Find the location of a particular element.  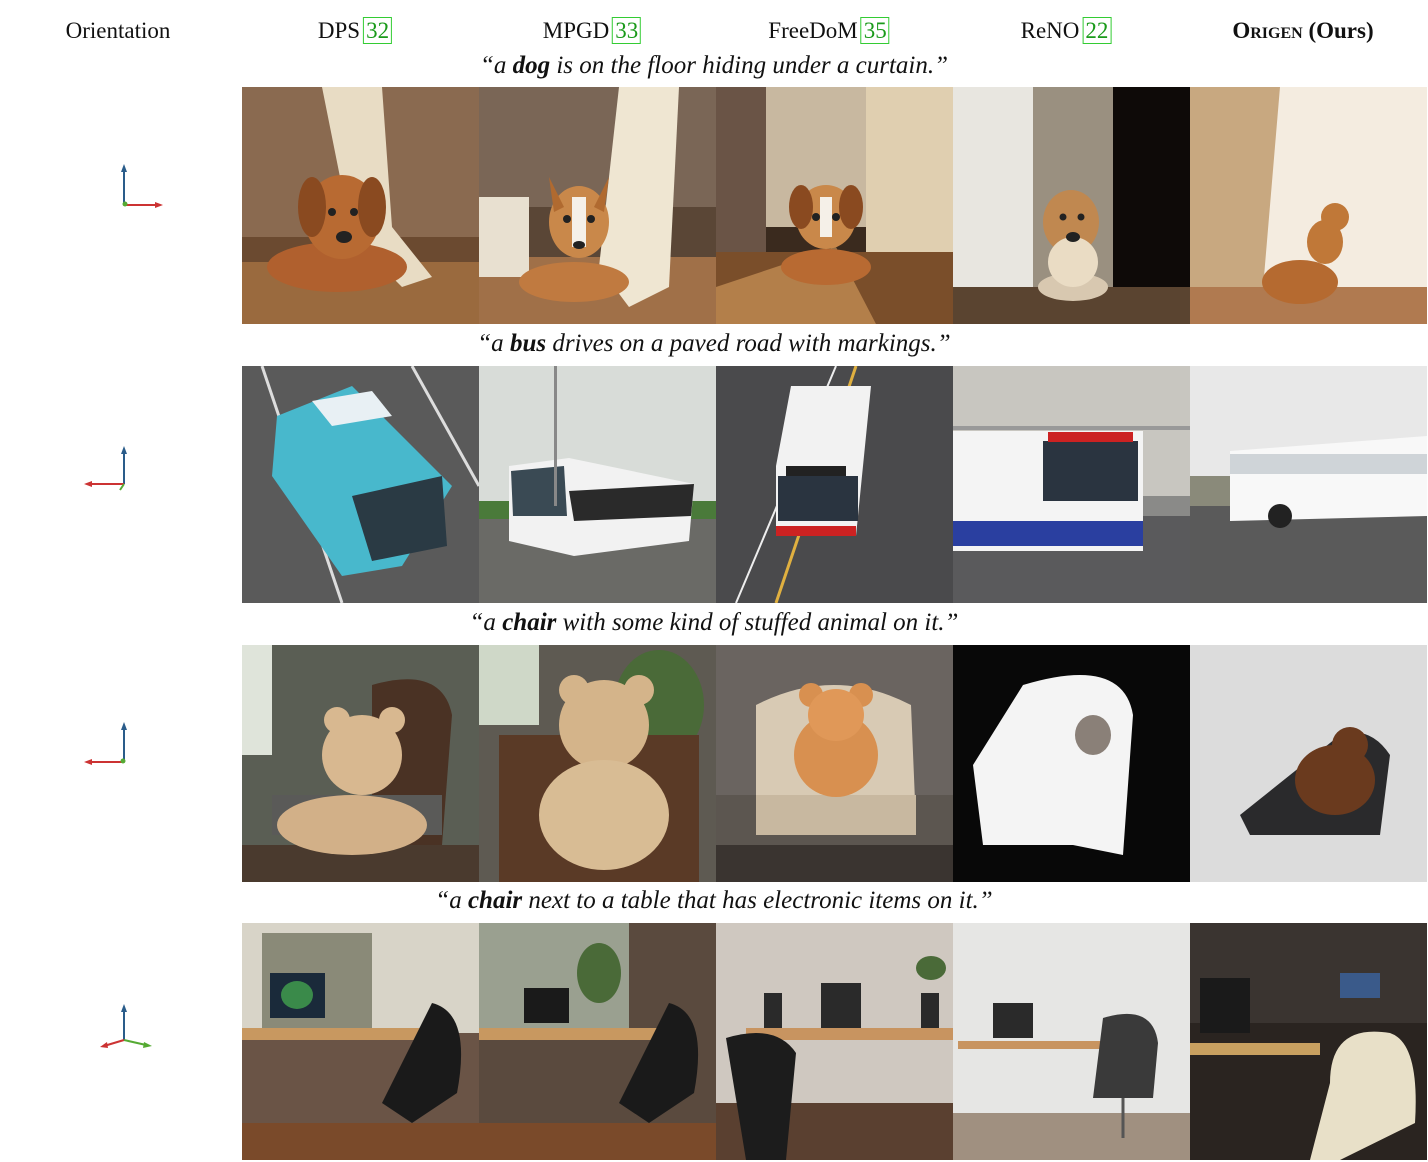

header-mpgd: MPGD 33 is located at coordinates (592, 30).